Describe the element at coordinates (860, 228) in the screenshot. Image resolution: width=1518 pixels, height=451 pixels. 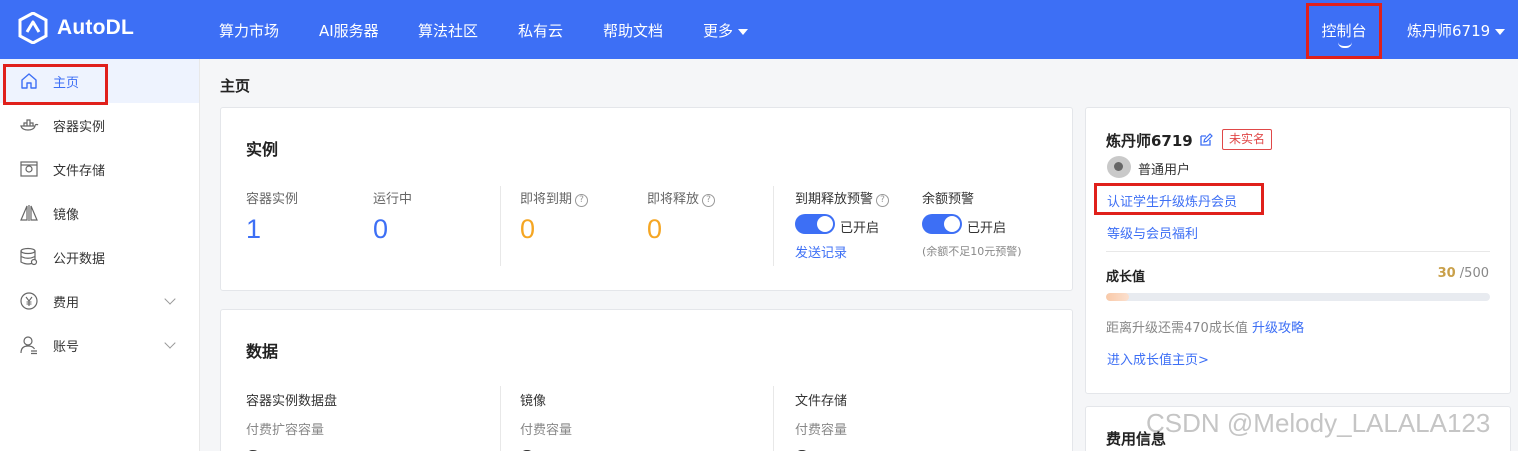
I see `release-alert-state: 已开启` at that location.